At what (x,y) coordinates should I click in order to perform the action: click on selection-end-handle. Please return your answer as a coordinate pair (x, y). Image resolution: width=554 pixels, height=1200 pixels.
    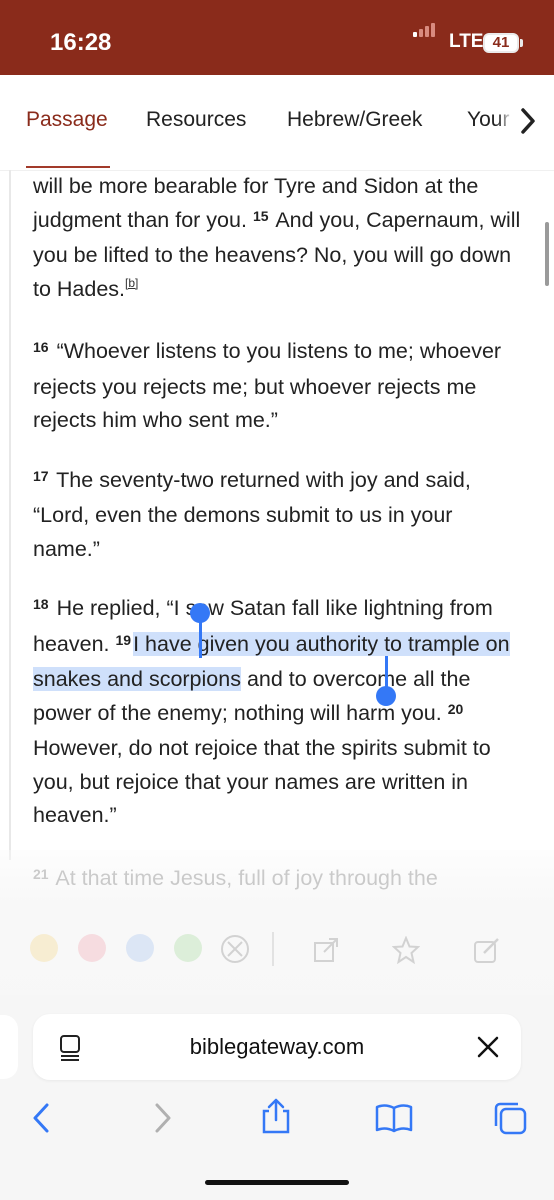
    Looking at the image, I should click on (386, 696).